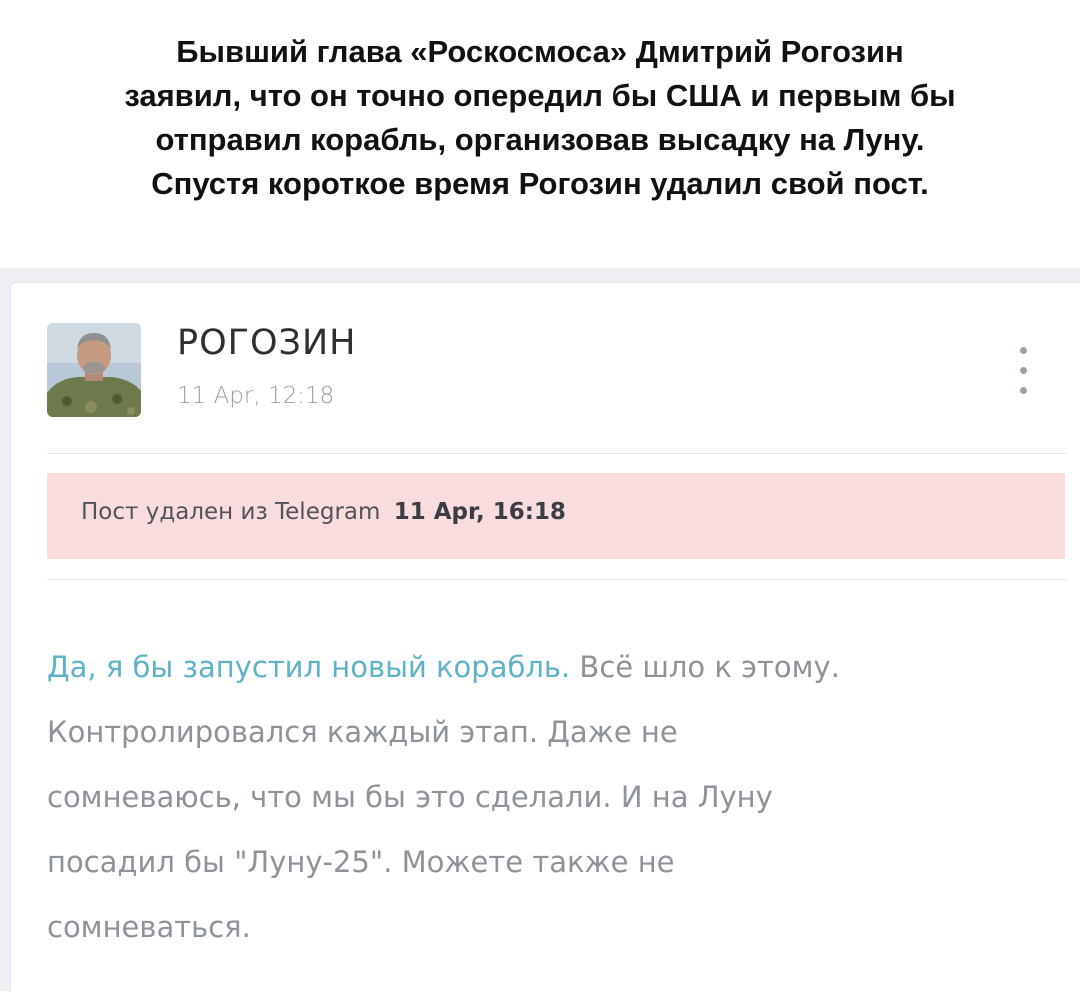 The height and width of the screenshot is (992, 1080). Describe the element at coordinates (479, 512) in the screenshot. I see `deleted-notice-date: 11 Apr, 16:18` at that location.